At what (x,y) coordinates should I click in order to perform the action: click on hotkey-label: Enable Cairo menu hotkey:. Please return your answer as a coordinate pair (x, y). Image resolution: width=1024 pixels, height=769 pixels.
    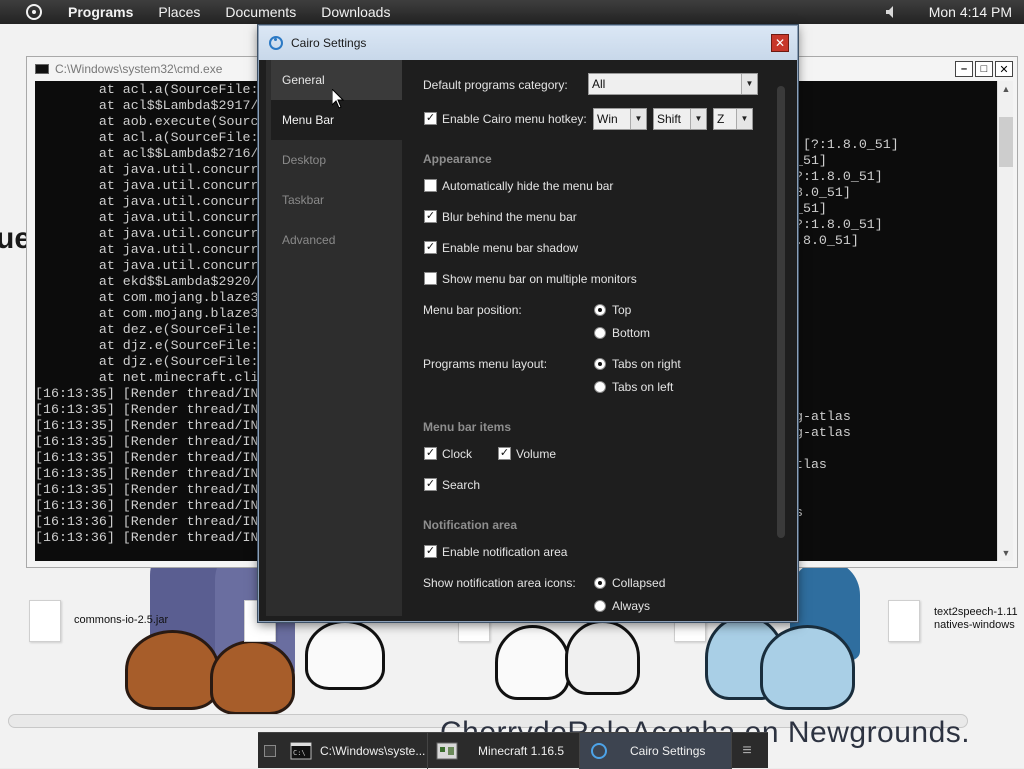
    Looking at the image, I should click on (514, 119).